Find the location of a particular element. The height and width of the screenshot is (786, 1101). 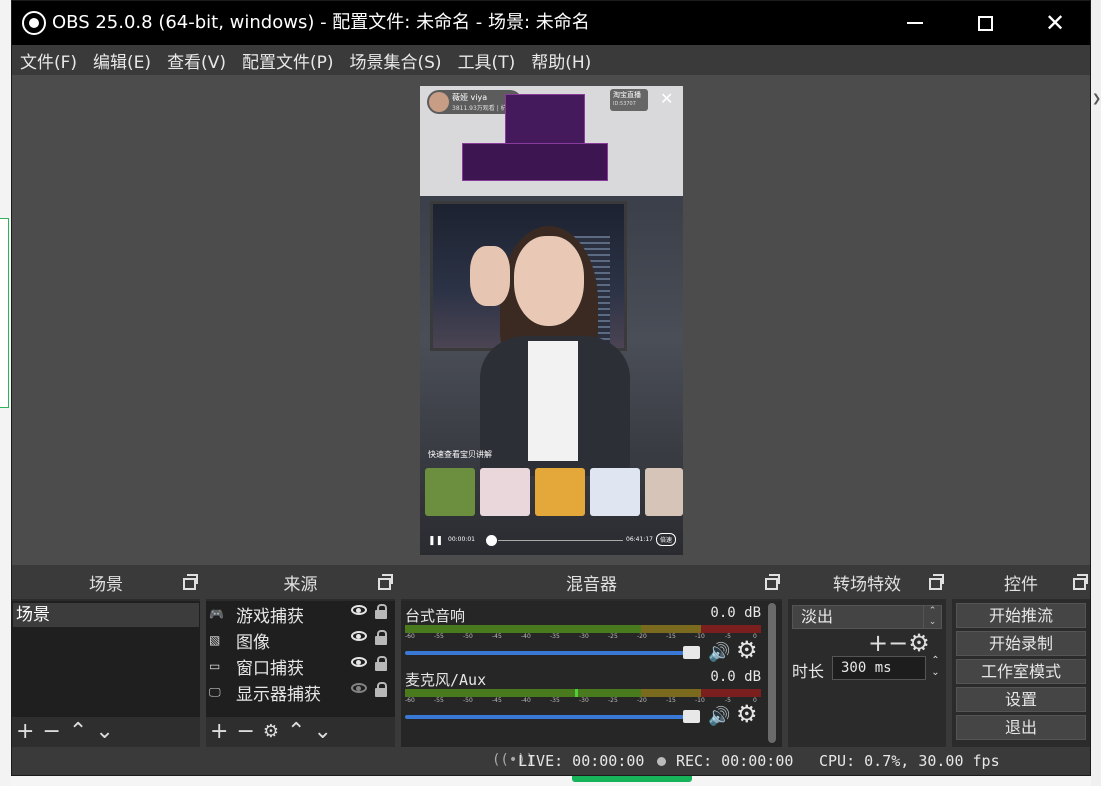

rec-status: REC: 00:00:00 is located at coordinates (735, 761).